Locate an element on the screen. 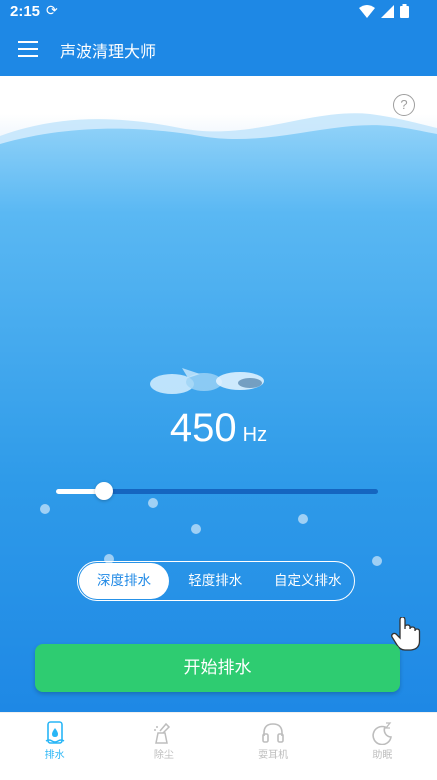 Image resolution: width=437 pixels, height=780 pixels. bottom-nav: 排水 除尘 耍耳机 助眠 is located at coordinates (218, 746).